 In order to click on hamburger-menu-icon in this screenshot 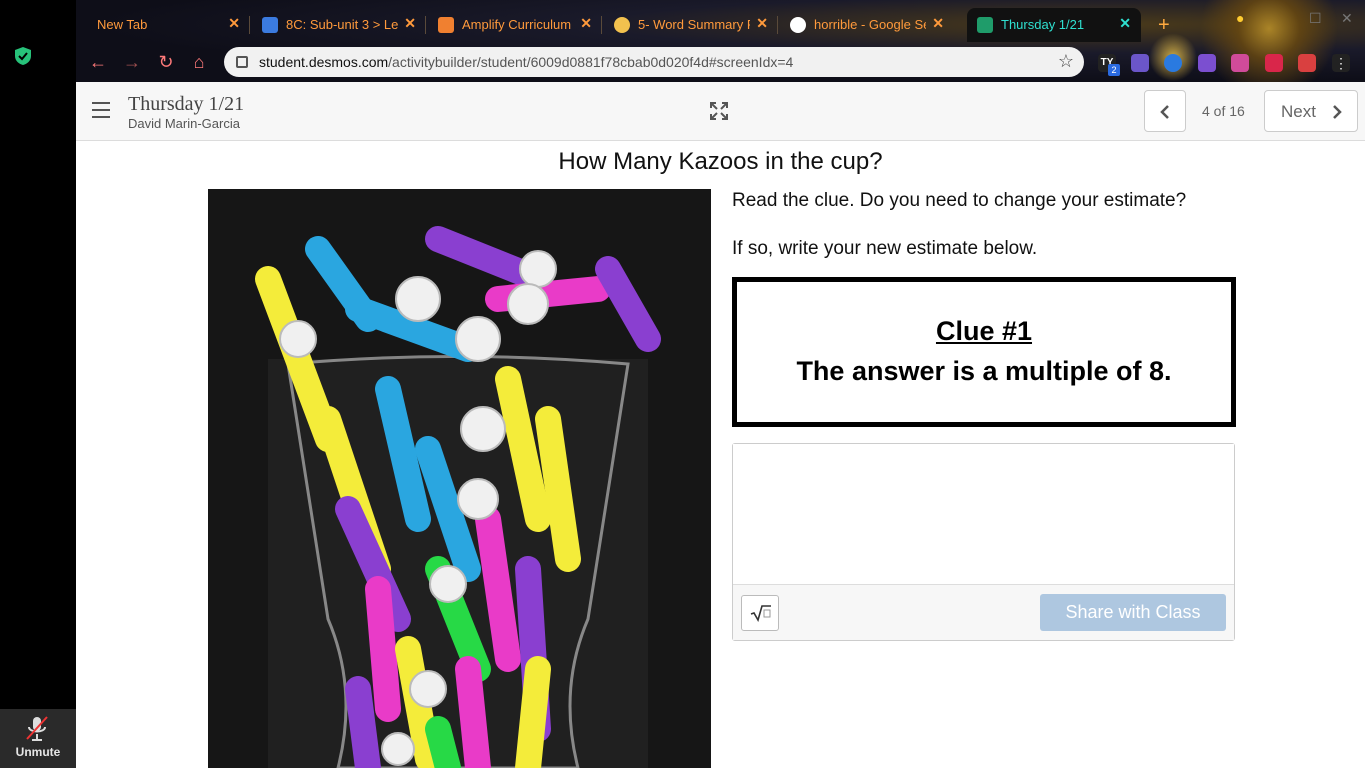, I will do `click(101, 110)`.